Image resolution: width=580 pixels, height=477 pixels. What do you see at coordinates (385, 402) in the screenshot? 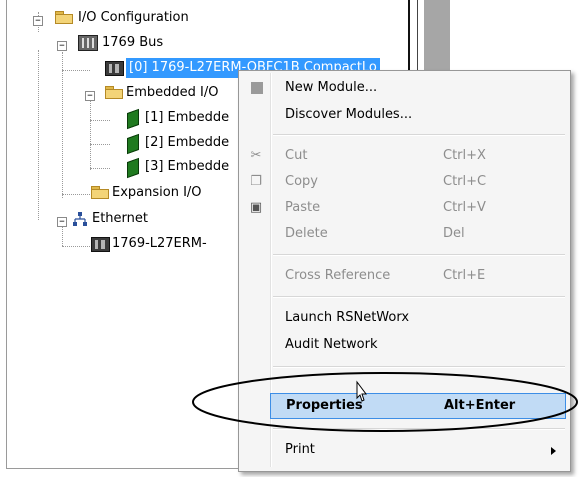
I see `highlight-ellipse` at bounding box center [385, 402].